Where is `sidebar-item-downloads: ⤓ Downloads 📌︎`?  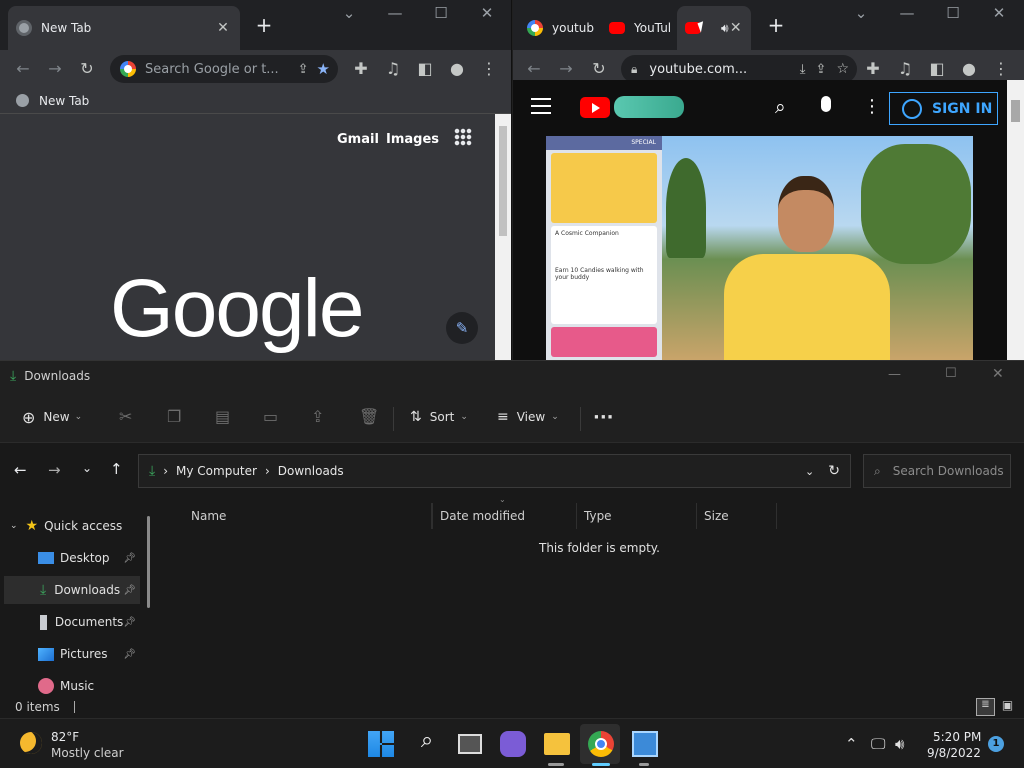 sidebar-item-downloads: ⤓ Downloads 📌︎ is located at coordinates (72, 590).